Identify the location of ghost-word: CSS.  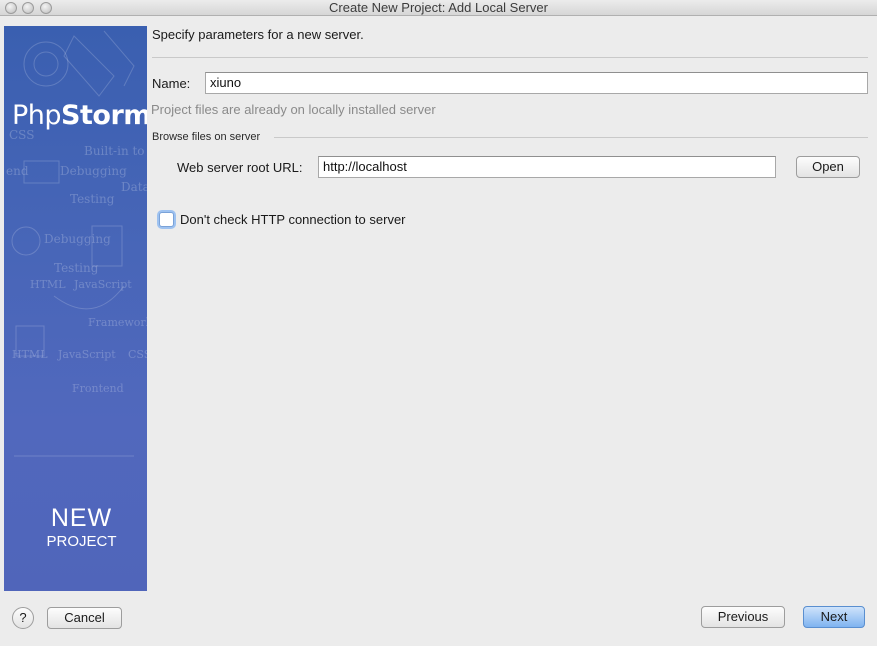
(137, 354).